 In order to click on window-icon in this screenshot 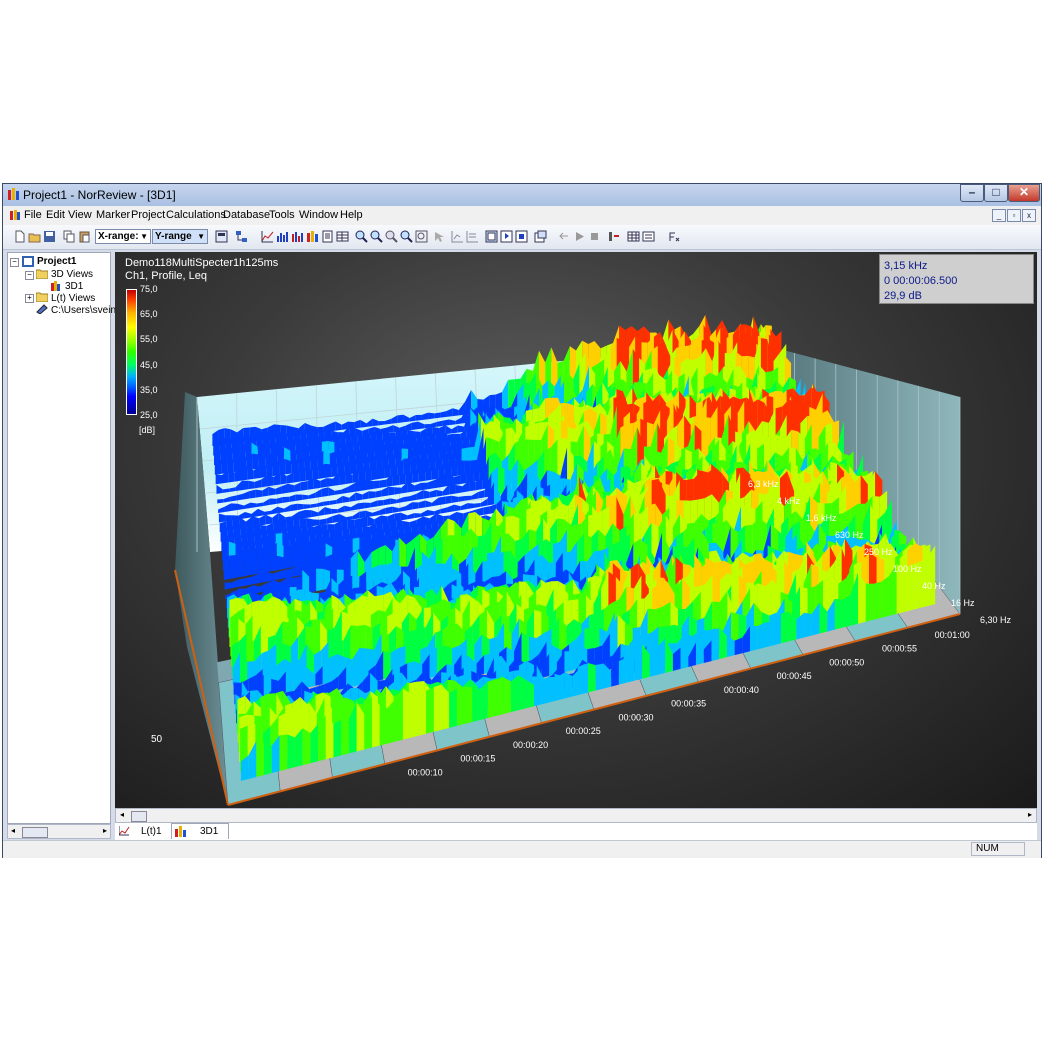, I will do `click(521, 236)`.